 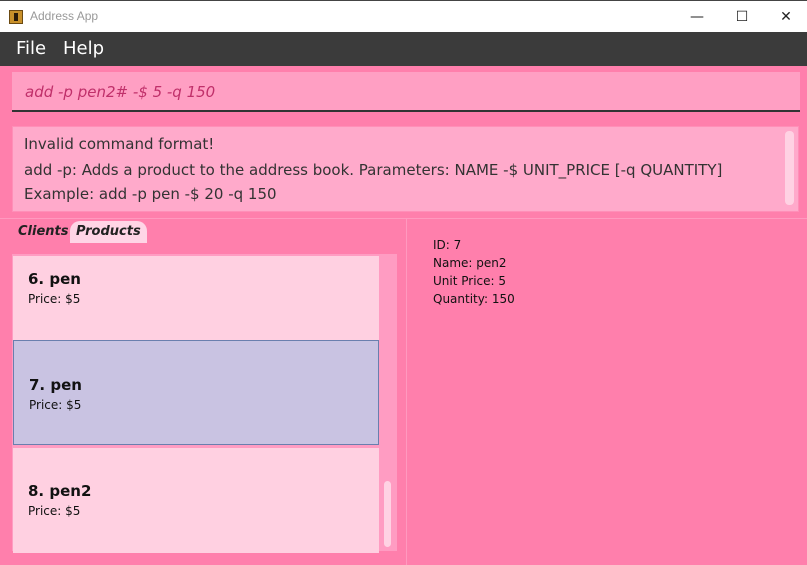 What do you see at coordinates (403, 16) in the screenshot?
I see `title-bar: Address App — ☐ ✕` at bounding box center [403, 16].